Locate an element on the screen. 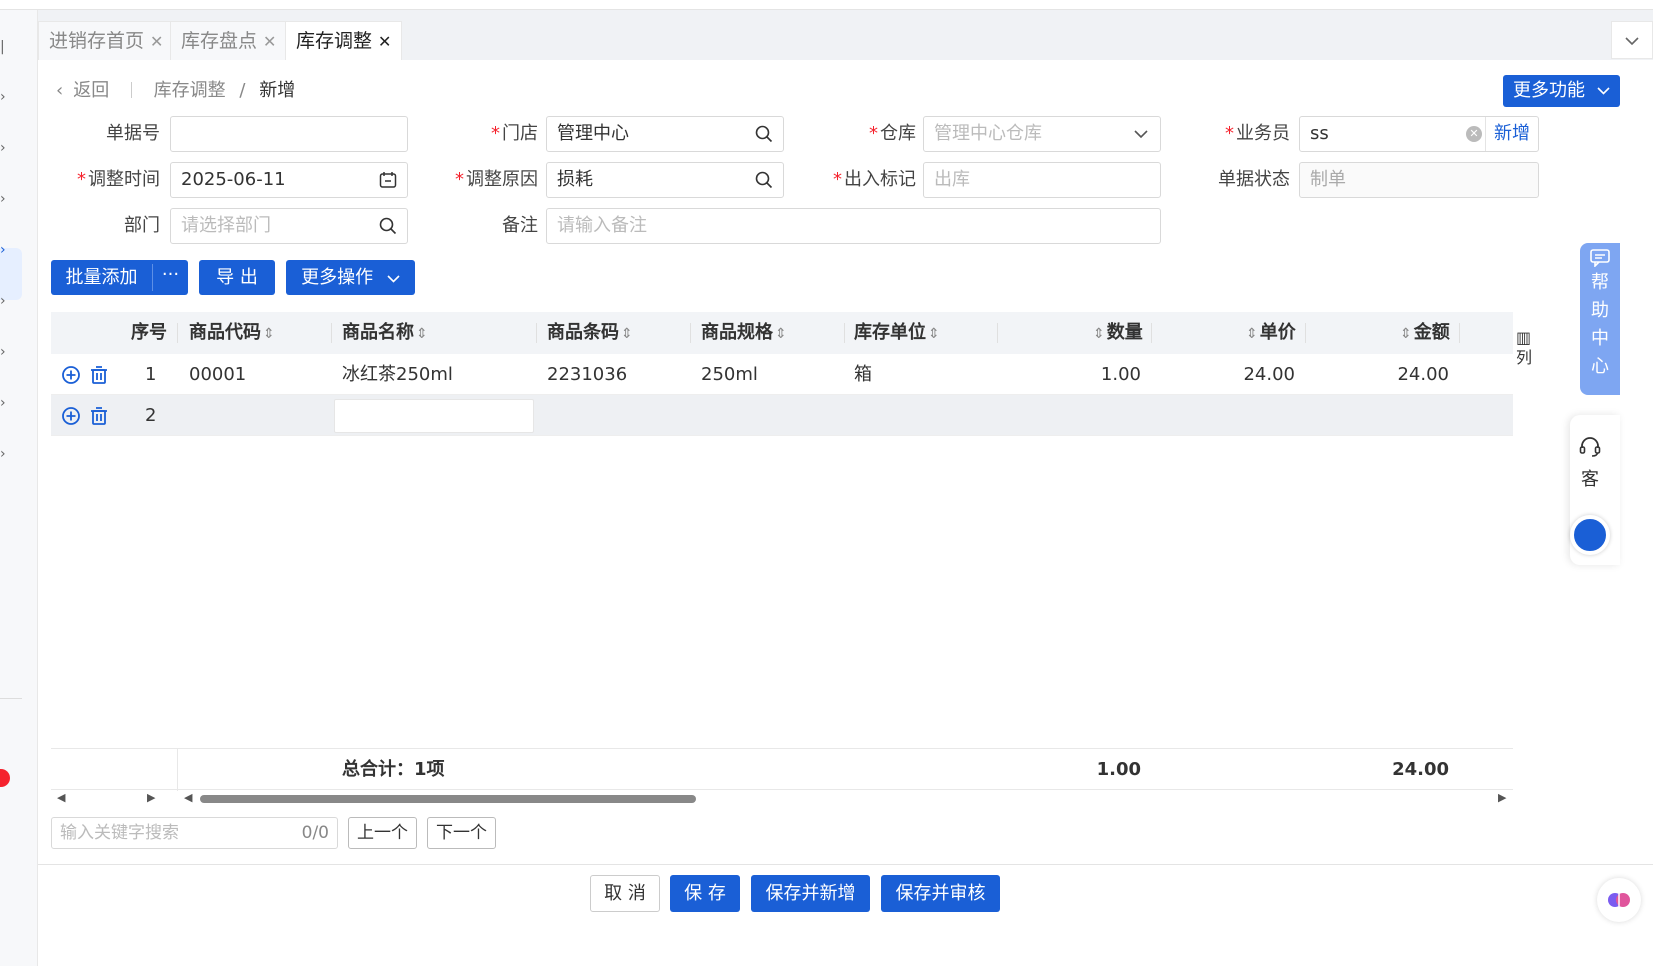 The height and width of the screenshot is (966, 1653). warehouse-select: 管理中心仓库 is located at coordinates (1042, 134).